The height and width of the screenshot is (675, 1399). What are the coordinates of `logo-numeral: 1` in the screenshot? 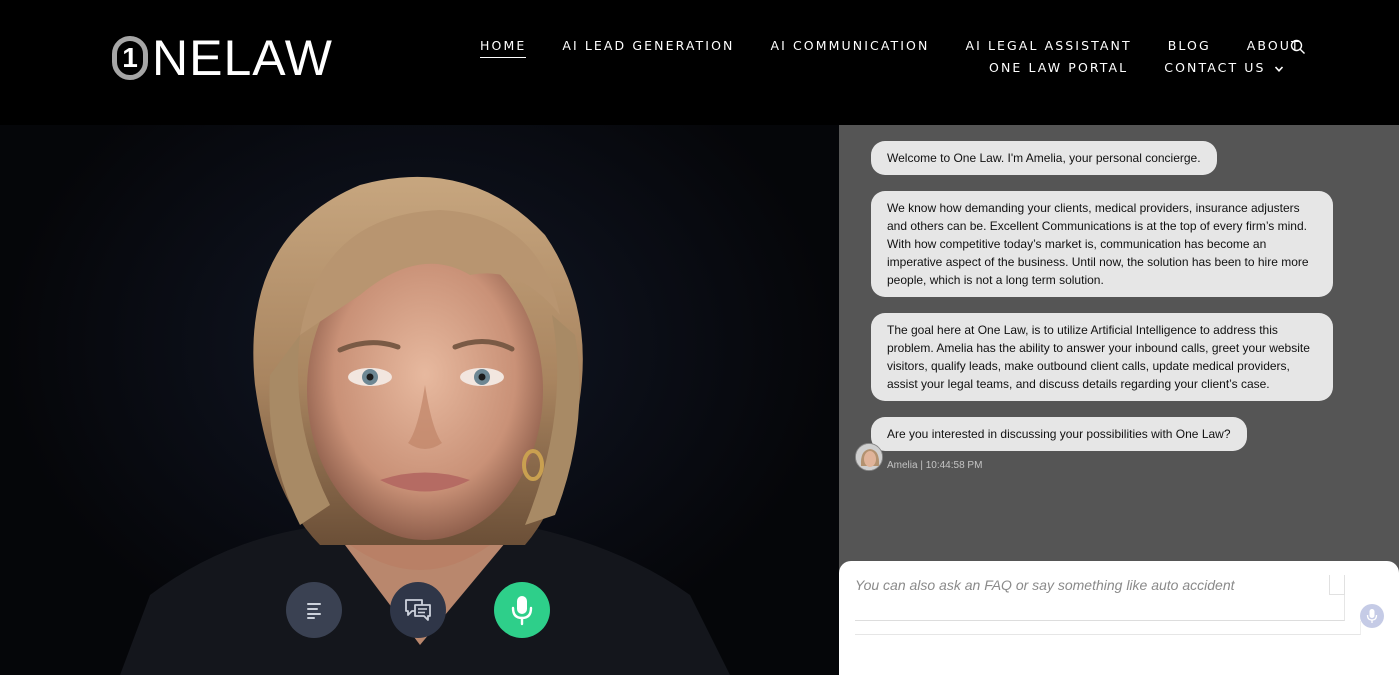 It's located at (130, 57).